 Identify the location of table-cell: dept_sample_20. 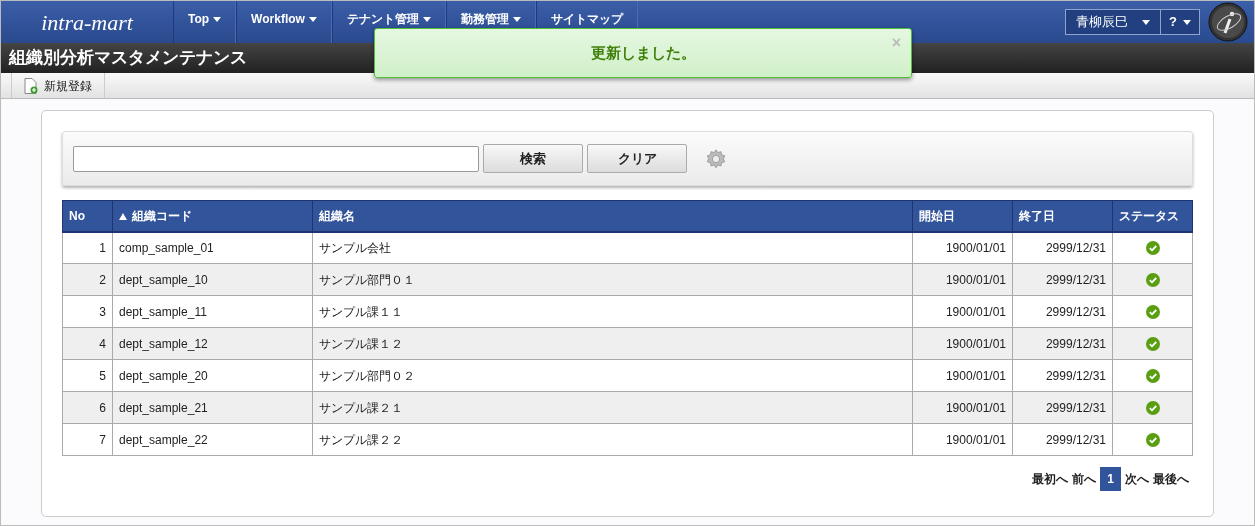
(212, 375).